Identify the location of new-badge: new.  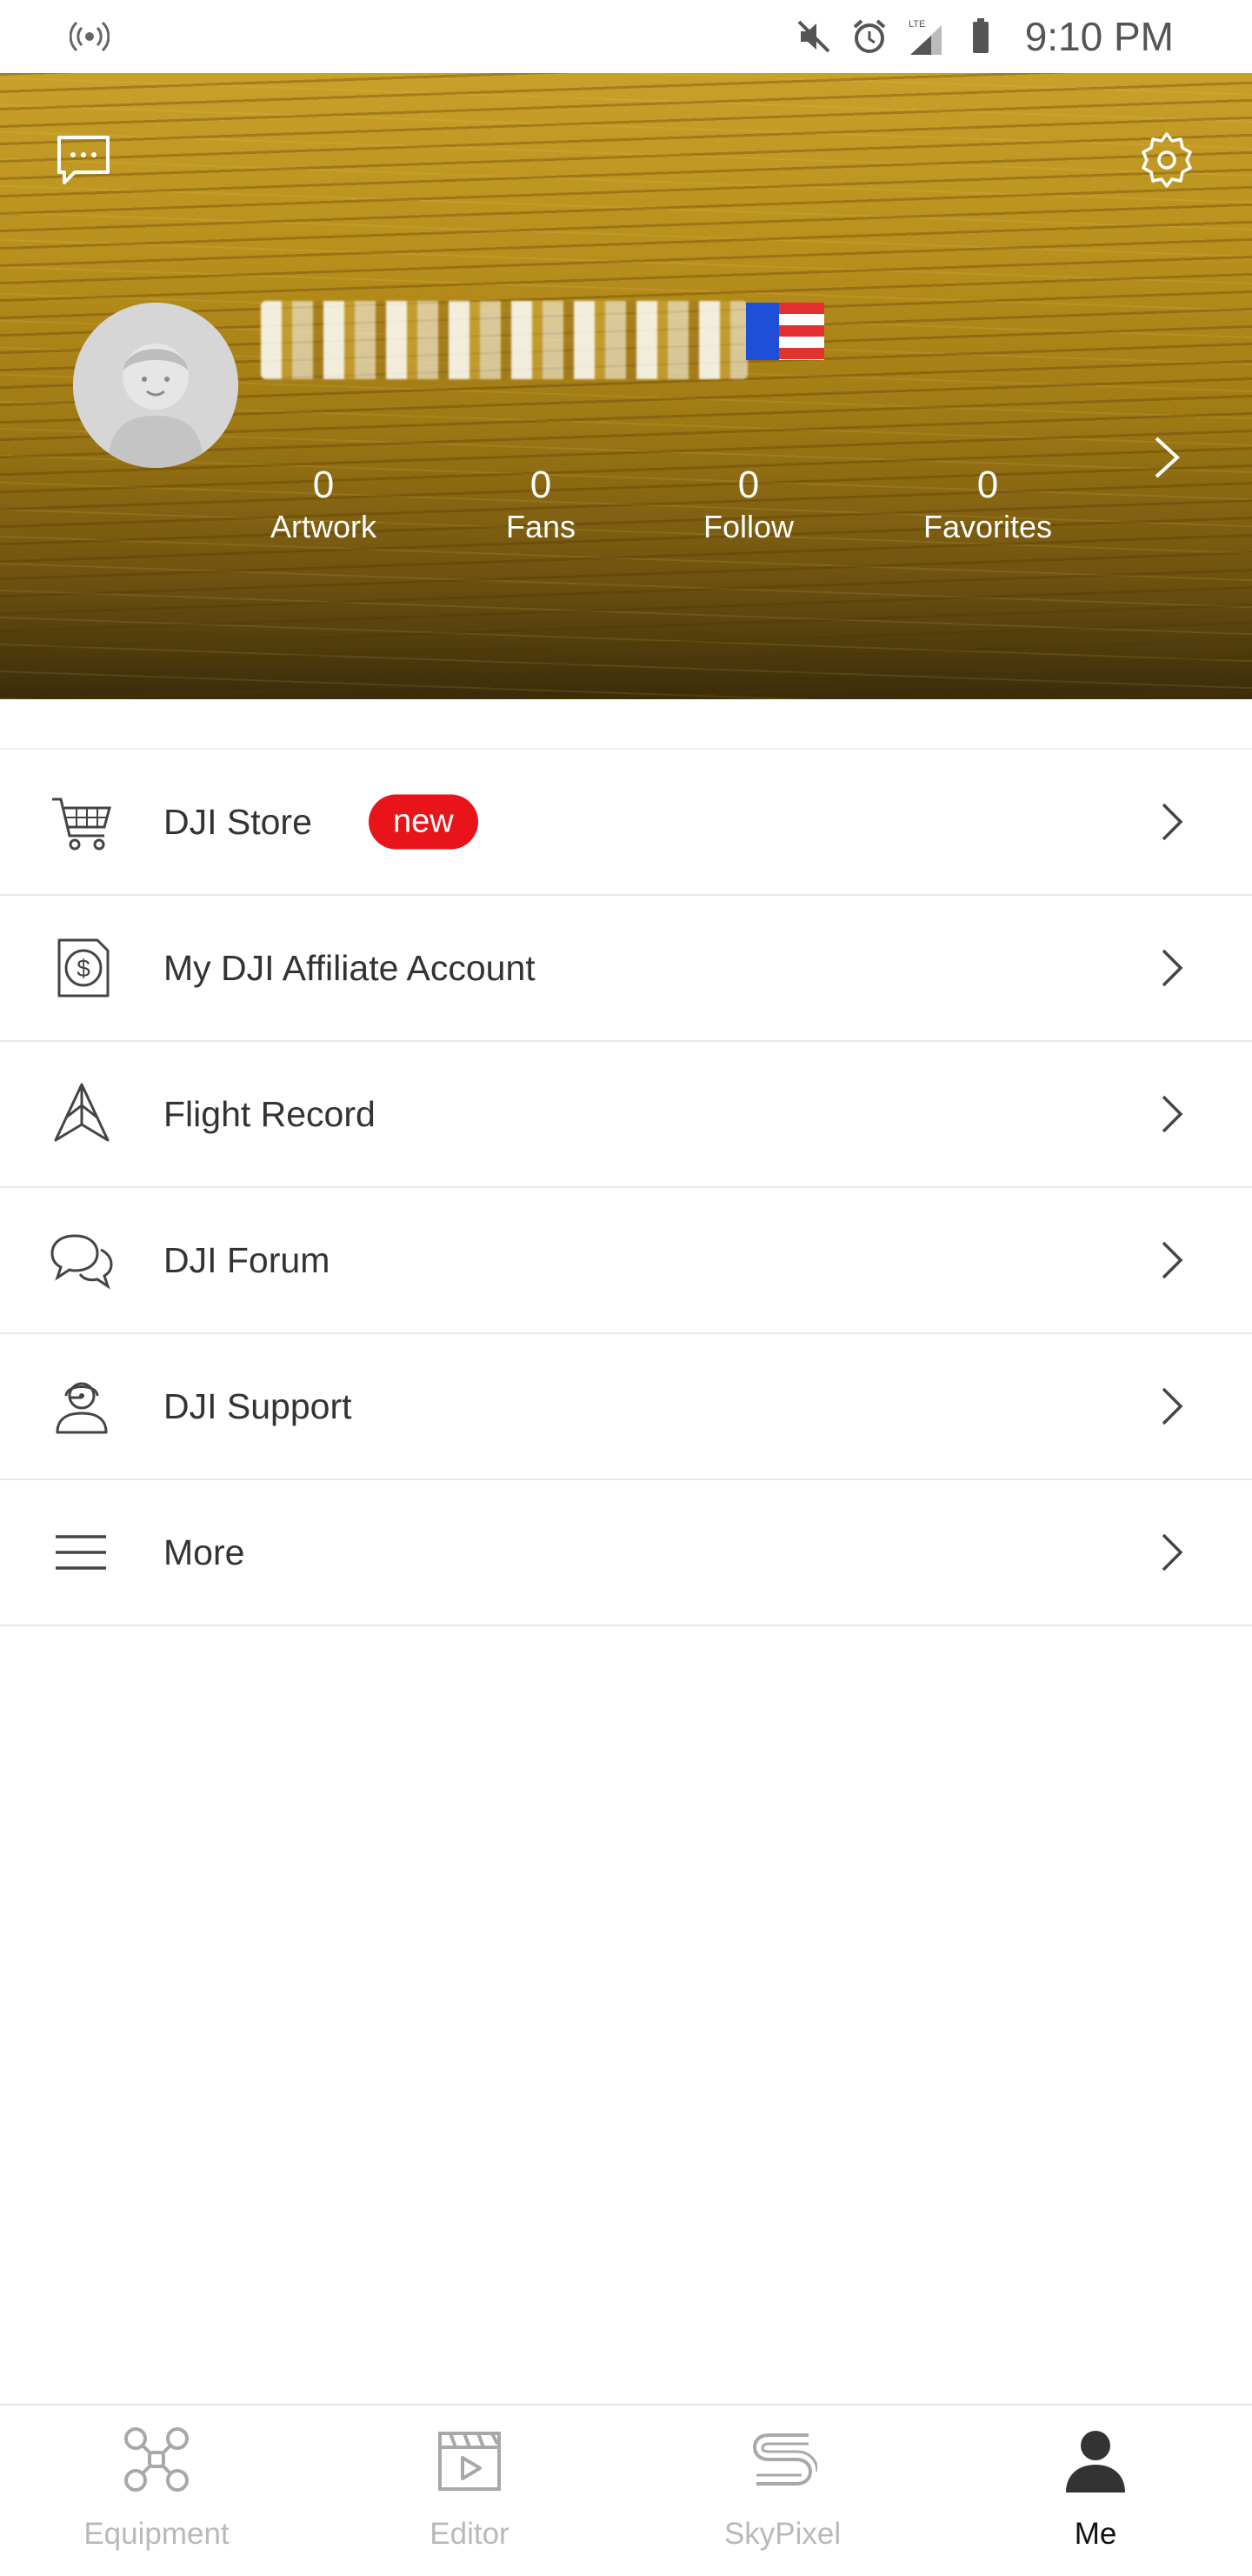
(424, 822).